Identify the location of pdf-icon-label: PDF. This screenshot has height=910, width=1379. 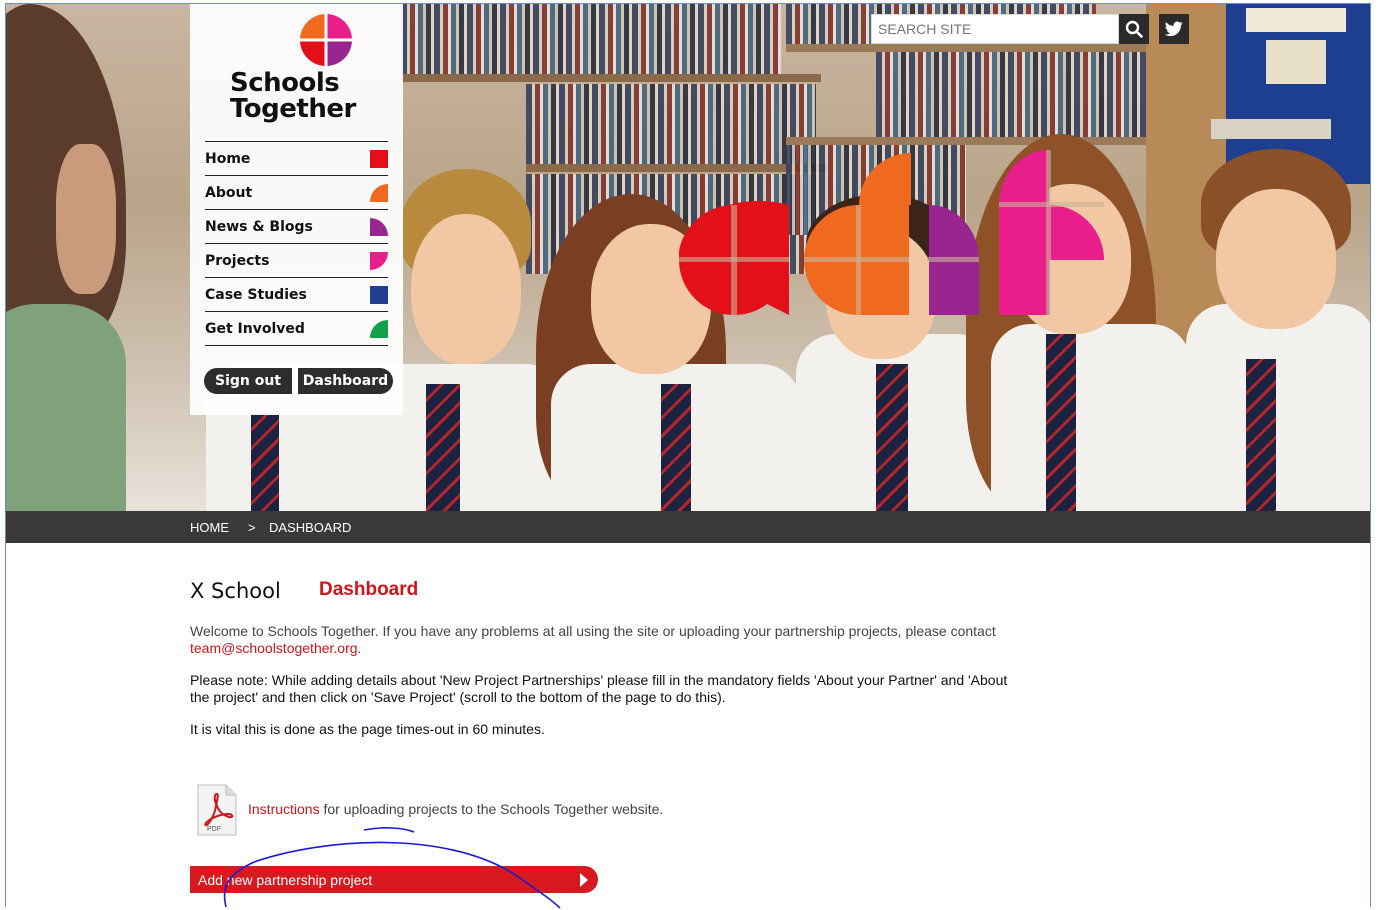
(214, 829).